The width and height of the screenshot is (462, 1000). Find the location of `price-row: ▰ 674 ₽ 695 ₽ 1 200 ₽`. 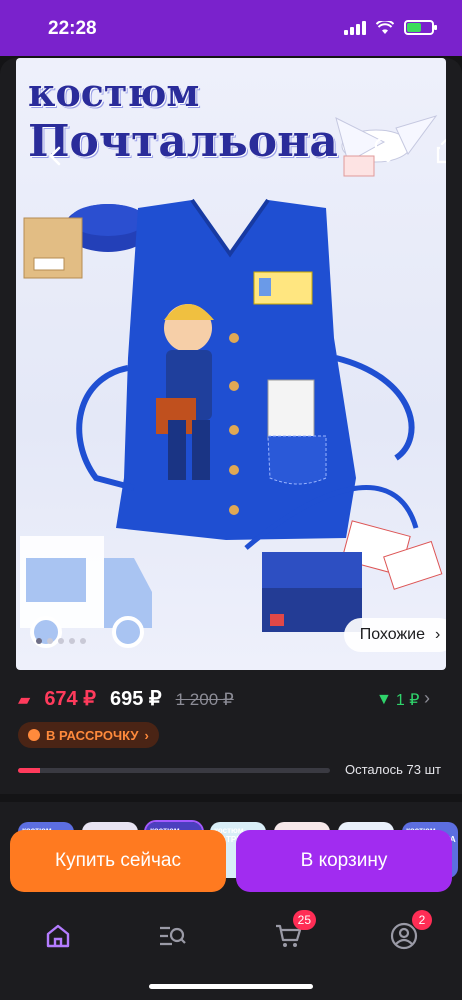

price-row: ▰ 674 ₽ 695 ₽ 1 200 ₽ is located at coordinates (126, 698).